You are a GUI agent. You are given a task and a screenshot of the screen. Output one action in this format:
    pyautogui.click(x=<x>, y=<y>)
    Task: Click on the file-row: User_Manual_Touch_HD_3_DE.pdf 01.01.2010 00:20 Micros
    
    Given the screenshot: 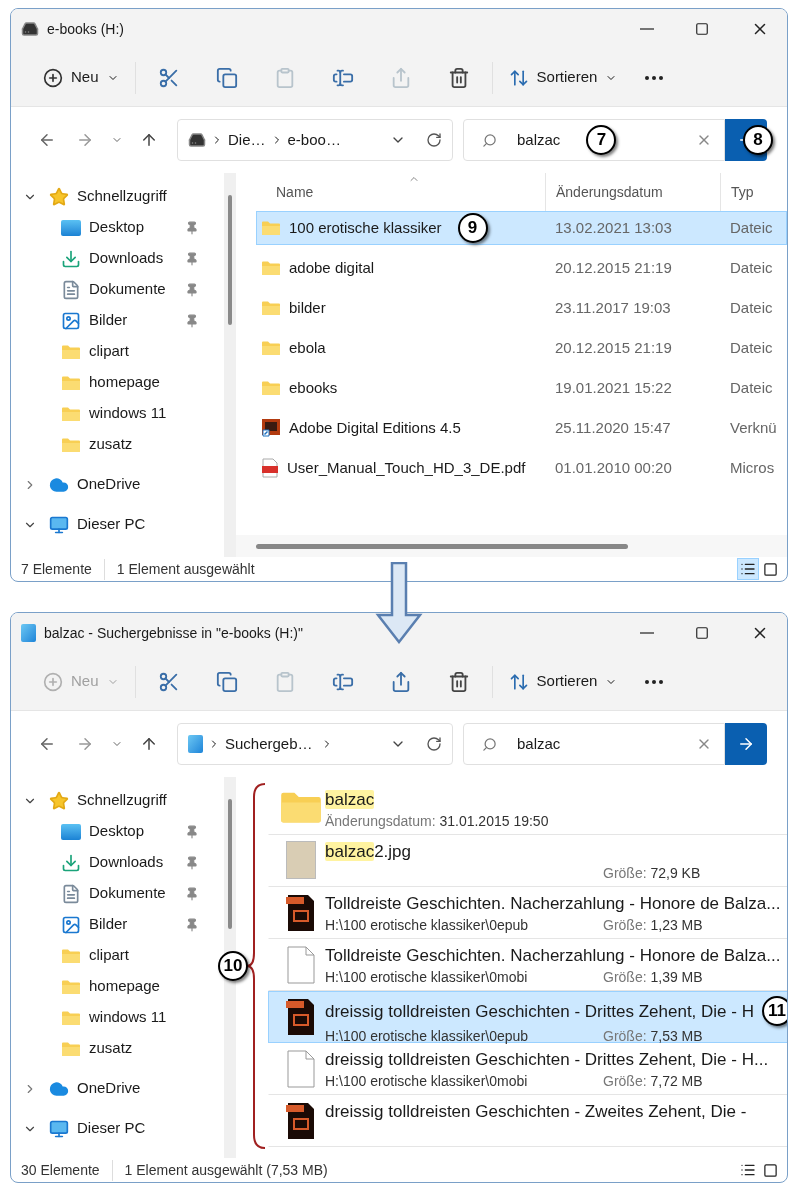 What is the action you would take?
    pyautogui.click(x=521, y=468)
    